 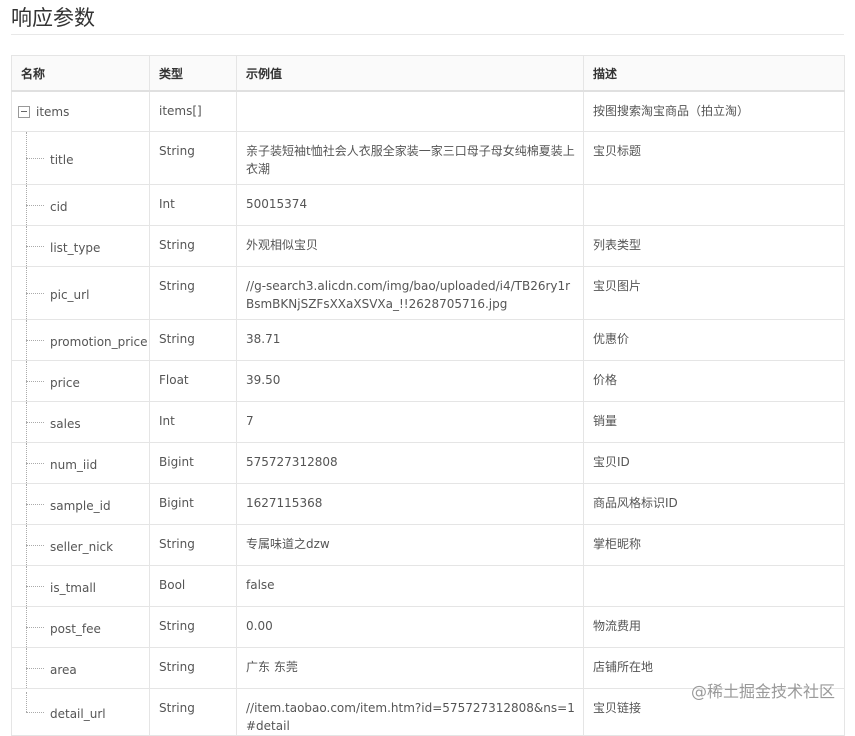 I want to click on cell-description: 列表类型, so click(x=714, y=246).